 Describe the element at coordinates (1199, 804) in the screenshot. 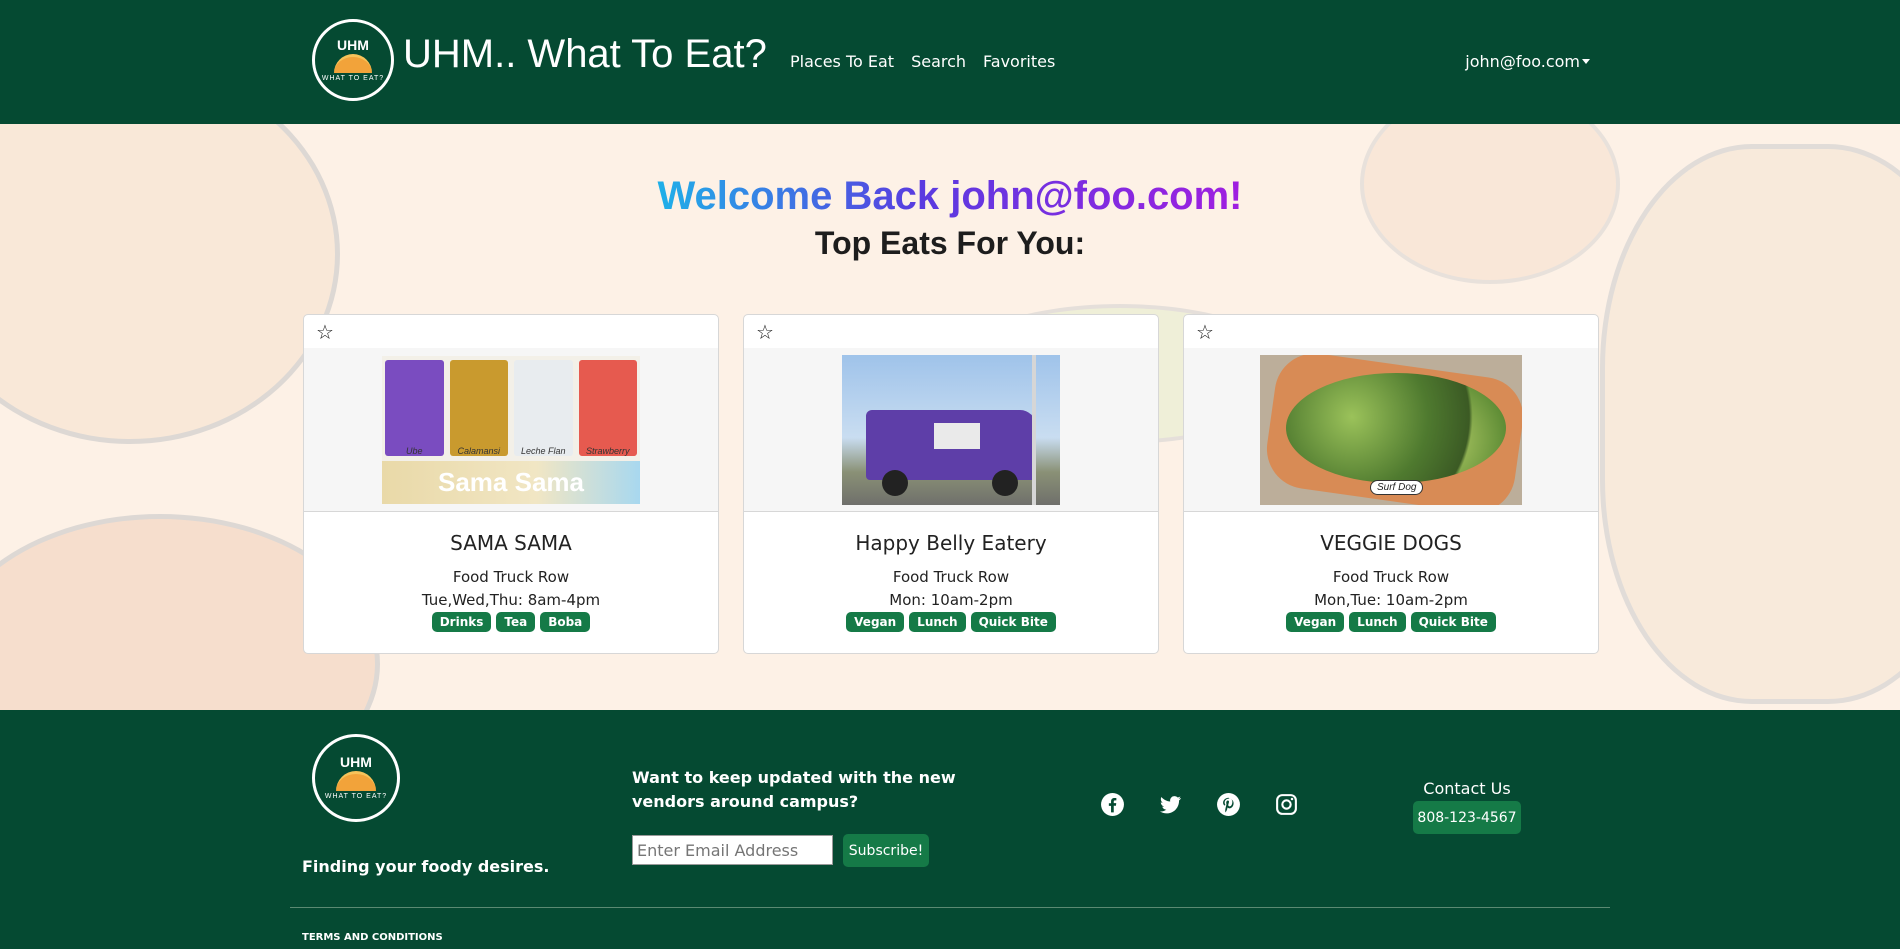

I see `social-links` at that location.